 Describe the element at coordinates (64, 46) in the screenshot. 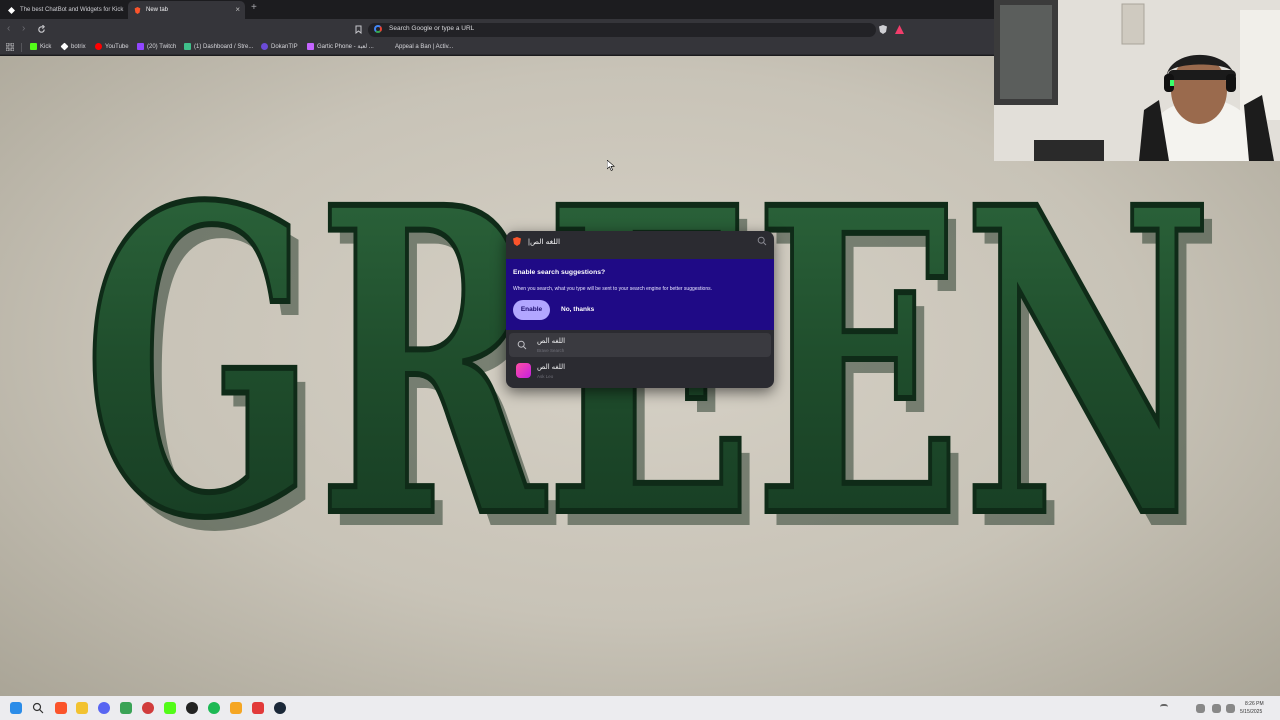

I see `botrix-icon` at that location.